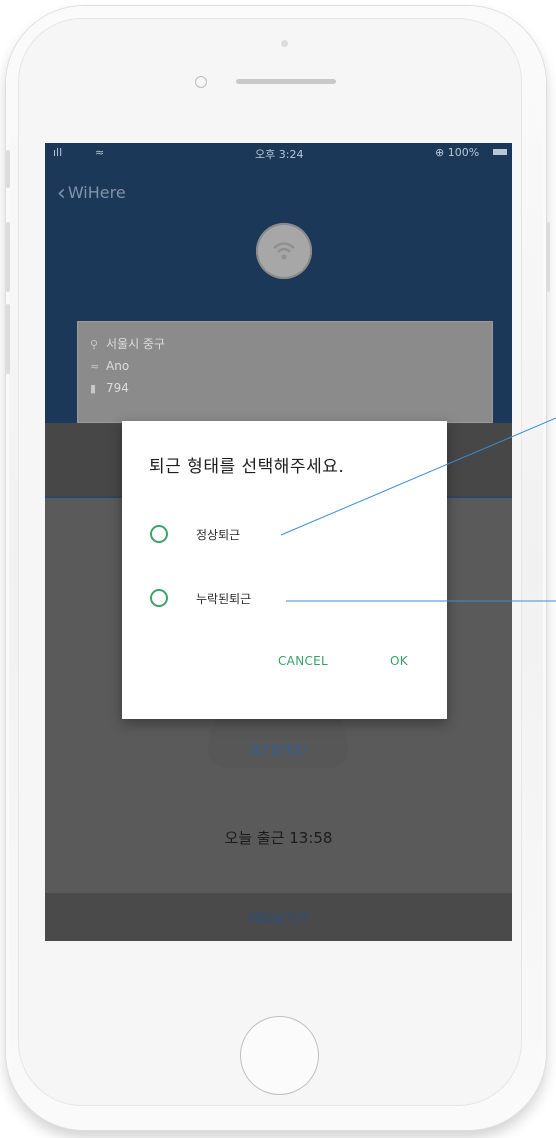 This screenshot has width=556, height=1138. Describe the element at coordinates (8, 339) in the screenshot. I see `volume-down-button` at that location.